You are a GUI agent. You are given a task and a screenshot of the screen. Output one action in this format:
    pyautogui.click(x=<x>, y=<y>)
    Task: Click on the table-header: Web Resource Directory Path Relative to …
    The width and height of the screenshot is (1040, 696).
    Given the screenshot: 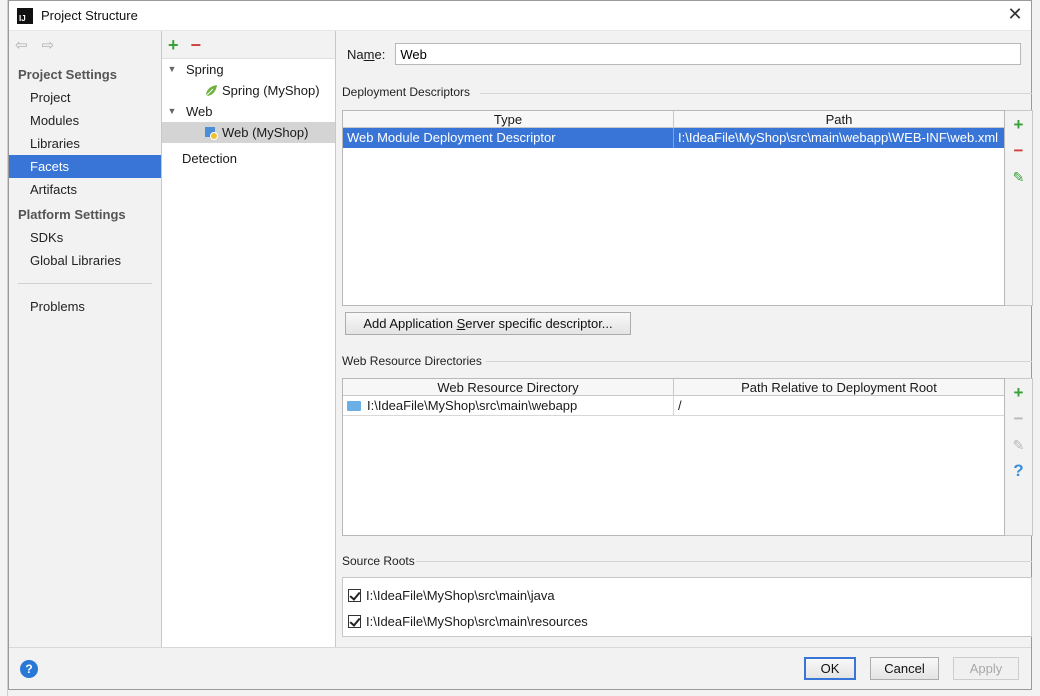 What is the action you would take?
    pyautogui.click(x=673, y=387)
    